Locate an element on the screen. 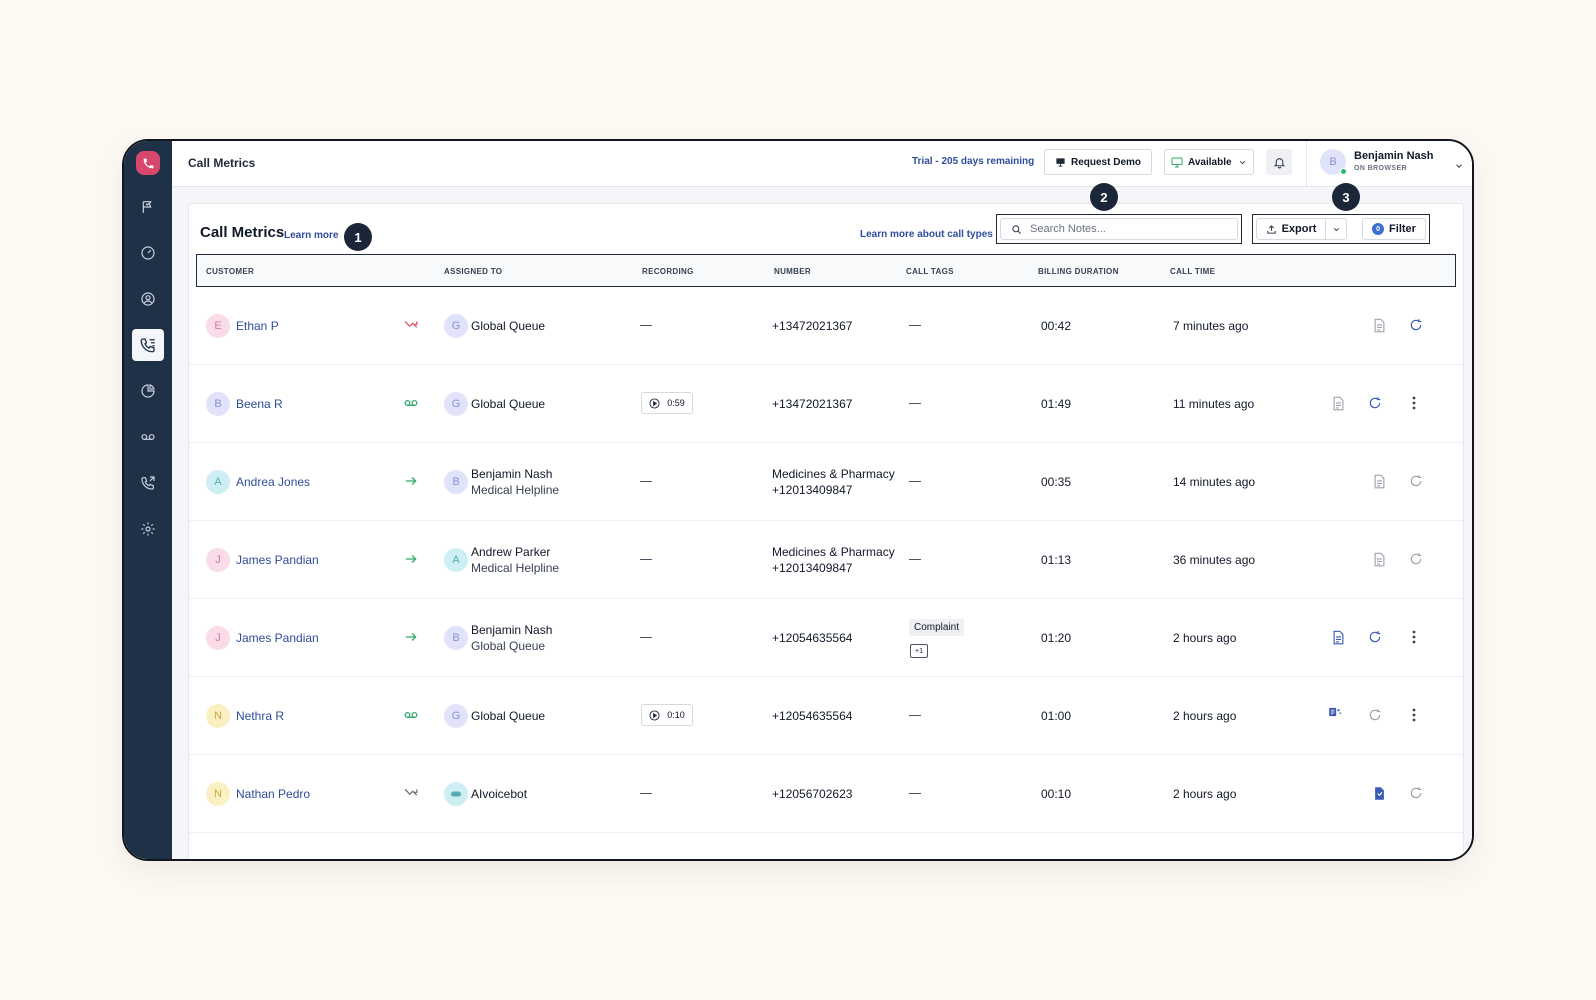 This screenshot has width=1596, height=1000. billing-duration: 00:42 is located at coordinates (1056, 326).